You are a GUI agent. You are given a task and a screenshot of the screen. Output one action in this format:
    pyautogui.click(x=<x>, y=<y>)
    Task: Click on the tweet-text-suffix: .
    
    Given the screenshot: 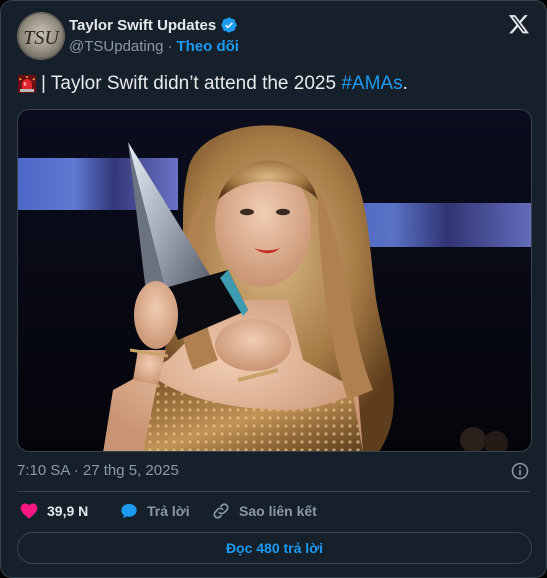 What is the action you would take?
    pyautogui.click(x=405, y=83)
    